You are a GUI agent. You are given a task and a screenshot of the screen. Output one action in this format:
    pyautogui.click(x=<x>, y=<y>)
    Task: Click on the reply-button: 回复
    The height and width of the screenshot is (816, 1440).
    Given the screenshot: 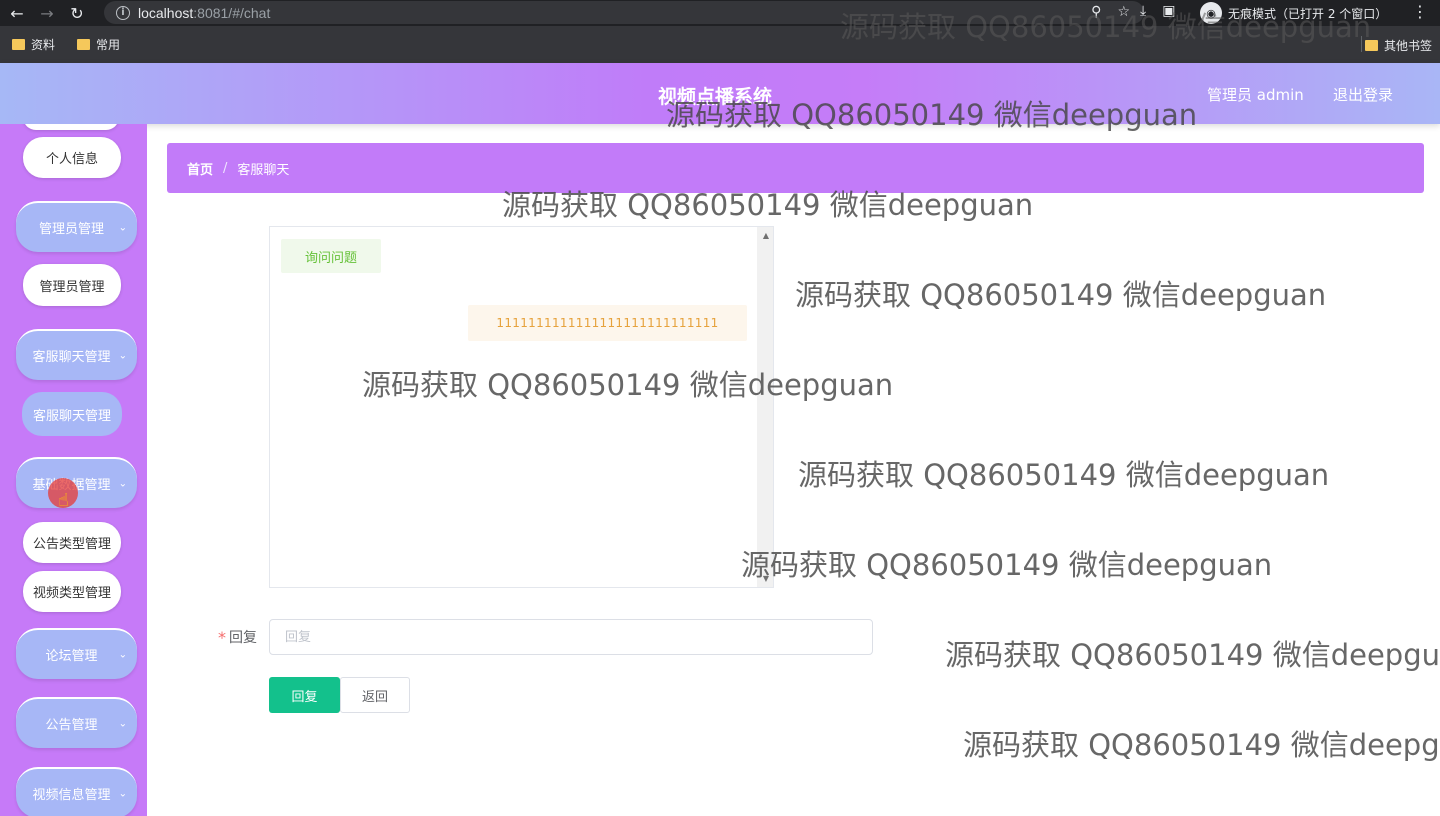 What is the action you would take?
    pyautogui.click(x=304, y=695)
    